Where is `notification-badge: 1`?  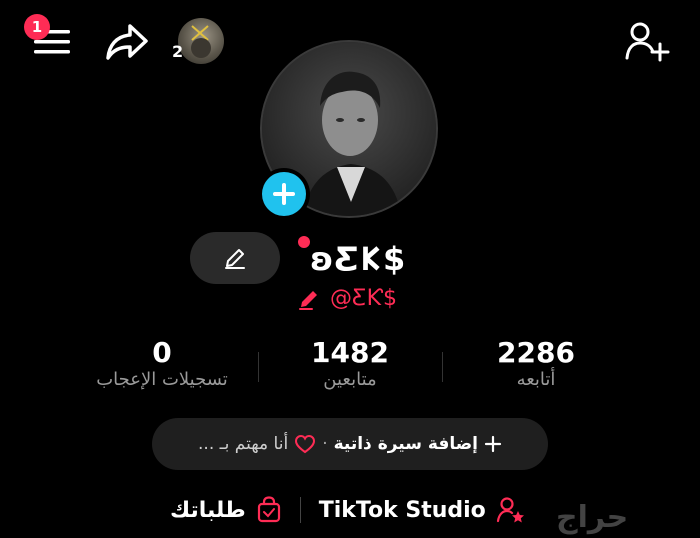
notification-badge: 1 is located at coordinates (37, 27).